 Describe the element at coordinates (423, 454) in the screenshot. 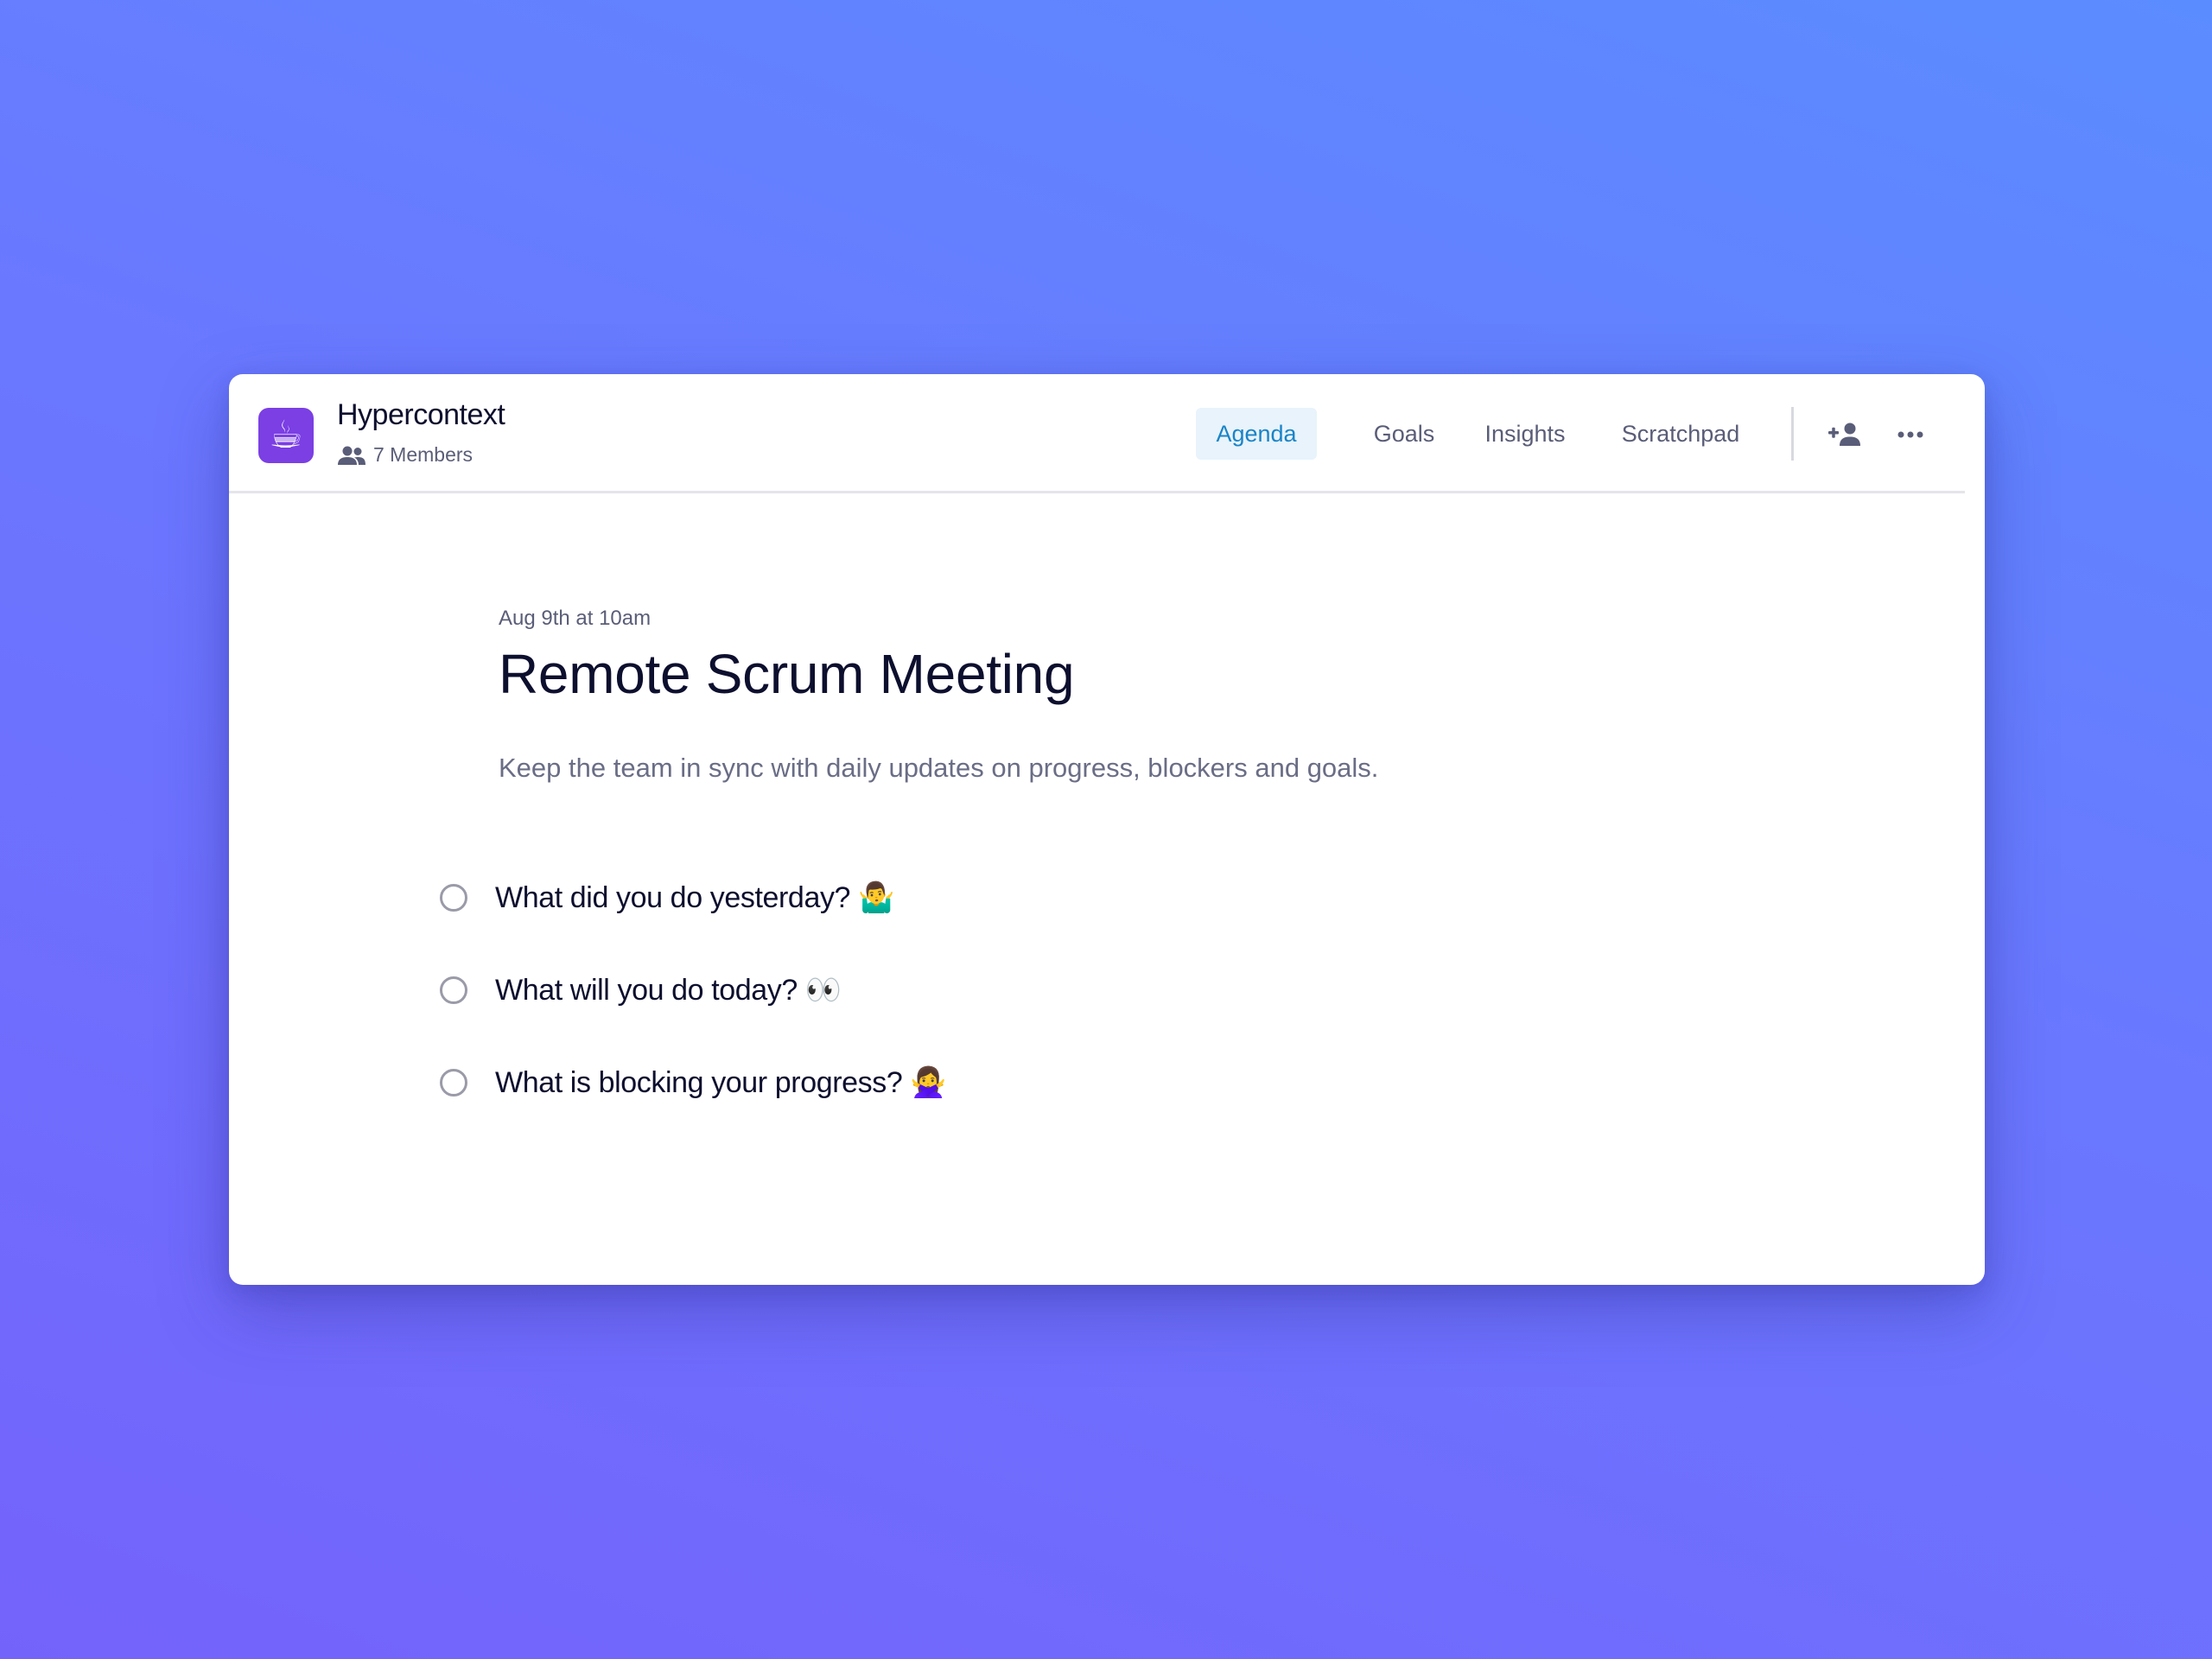

I see `members-count: 7 Members` at that location.